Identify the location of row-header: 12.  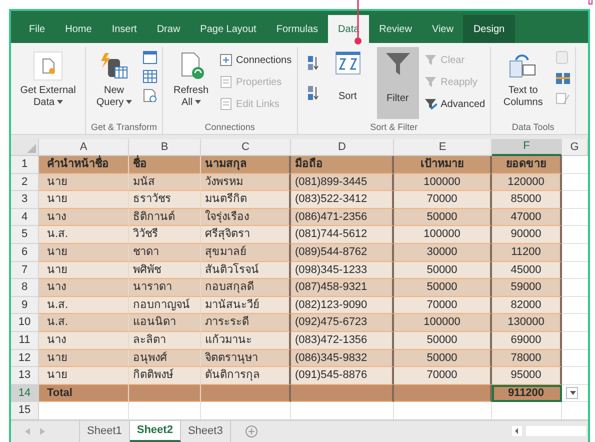
(25, 359).